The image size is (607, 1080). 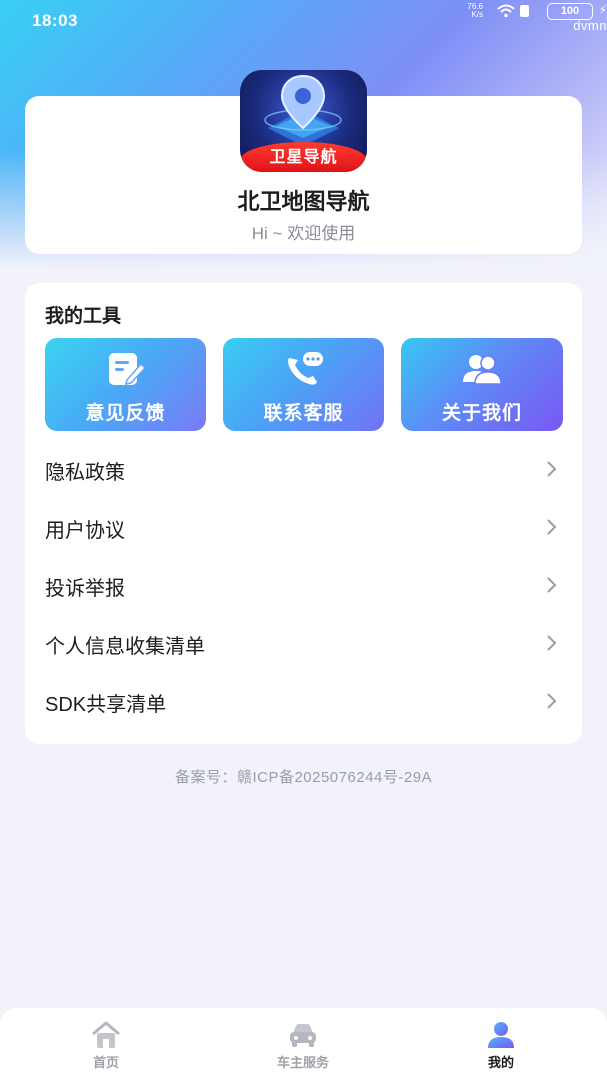 I want to click on nav-mine: 我的, so click(x=501, y=1044).